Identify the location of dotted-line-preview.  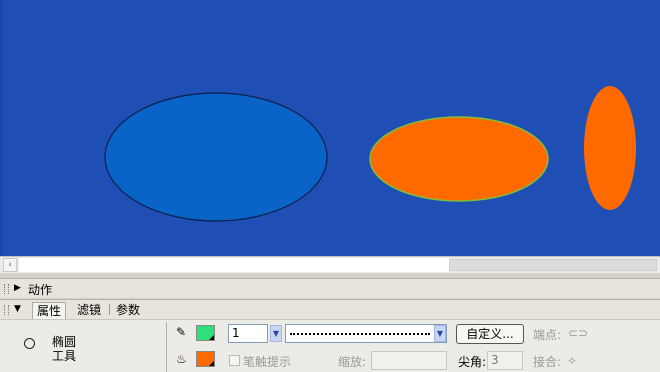
(360, 334).